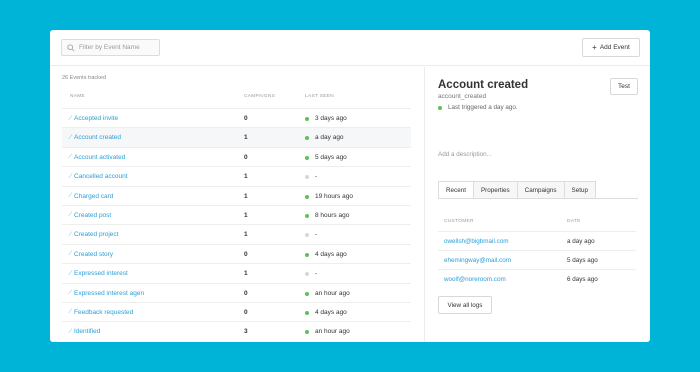 This screenshot has height=372, width=700. I want to click on event-name: Feedback requested, so click(104, 312).